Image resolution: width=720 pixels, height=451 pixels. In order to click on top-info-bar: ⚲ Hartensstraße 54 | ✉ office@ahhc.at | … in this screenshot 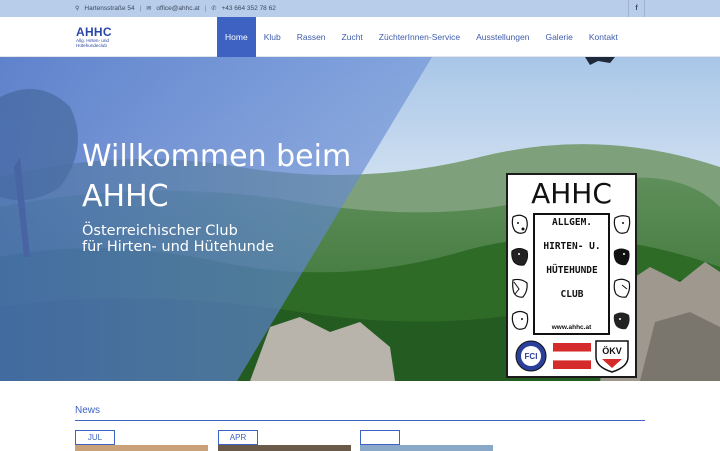, I will do `click(360, 8)`.